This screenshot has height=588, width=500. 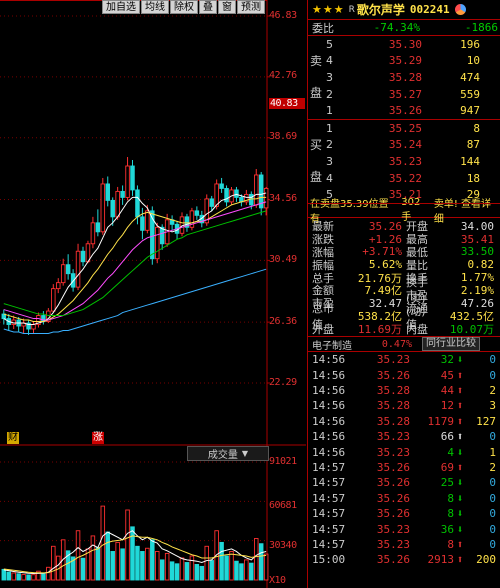 What do you see at coordinates (404, 436) in the screenshot?
I see `tick-row: 14:56 35.23 66 ⬆ 0` at bounding box center [404, 436].